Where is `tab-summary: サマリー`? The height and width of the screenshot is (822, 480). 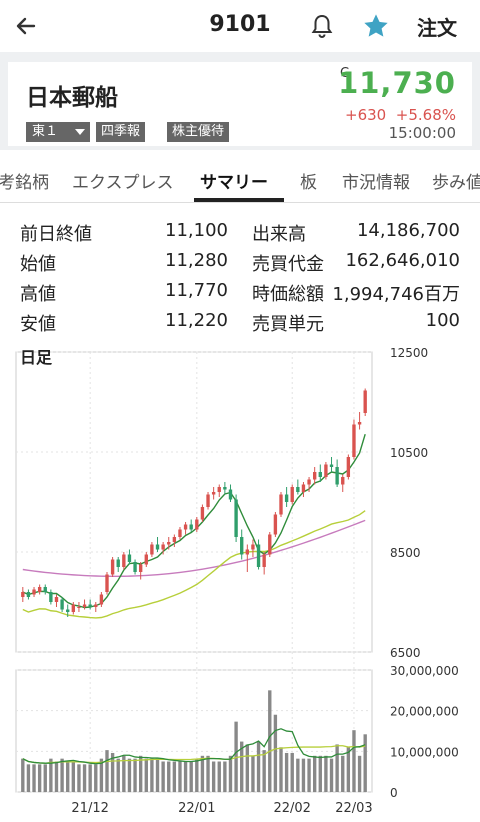
tab-summary: サマリー is located at coordinates (234, 180).